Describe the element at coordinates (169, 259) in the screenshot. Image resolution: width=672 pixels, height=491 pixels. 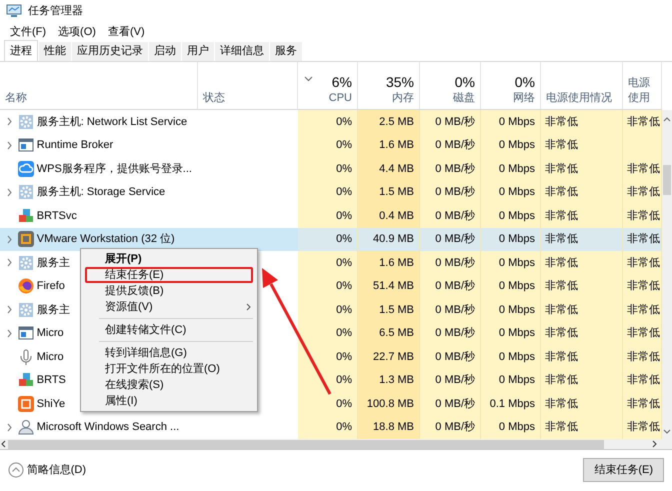
I see `menu-item: 展开(P)` at that location.